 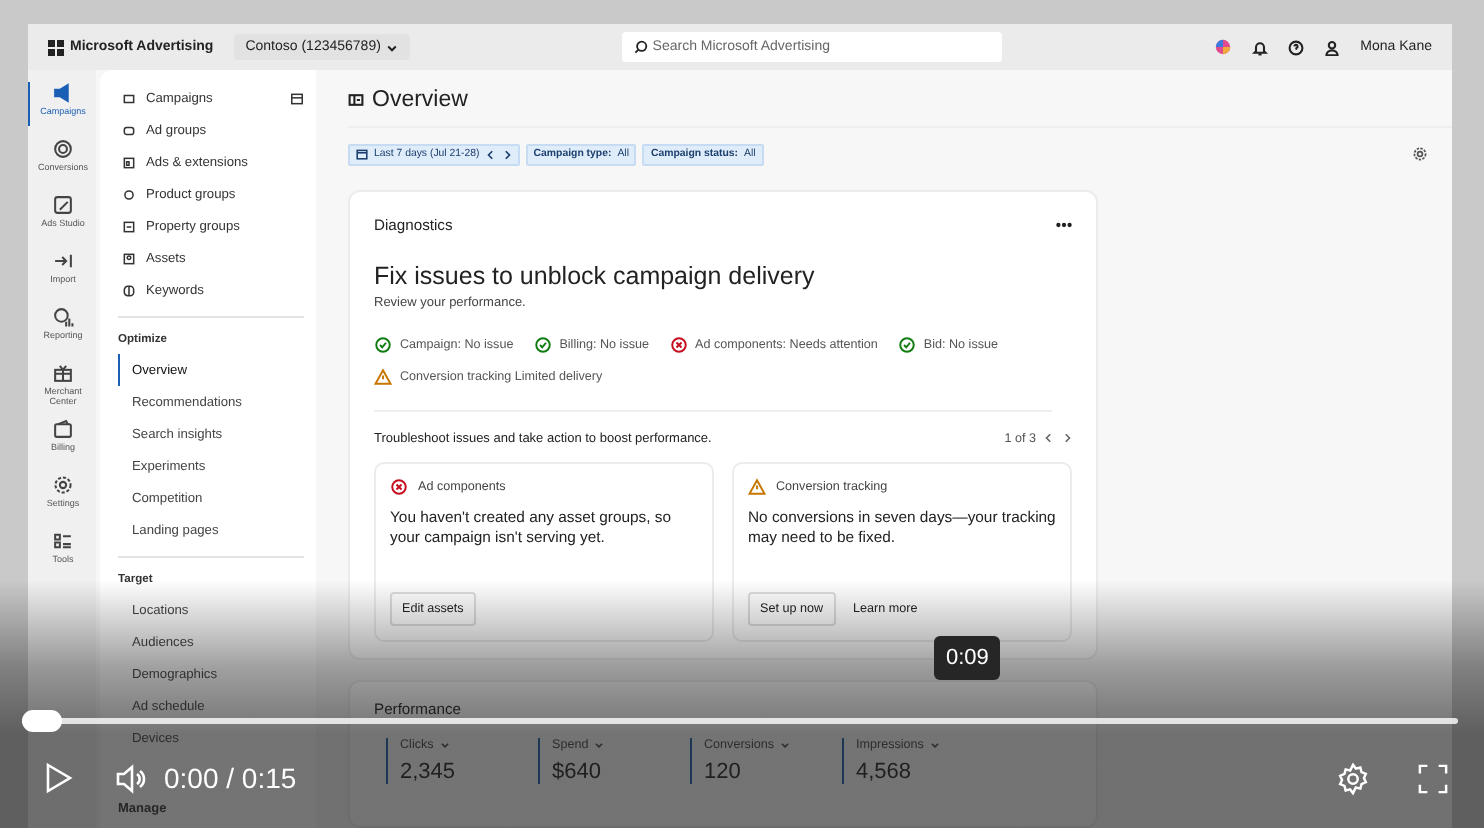 I want to click on volume-button, so click(x=131, y=778).